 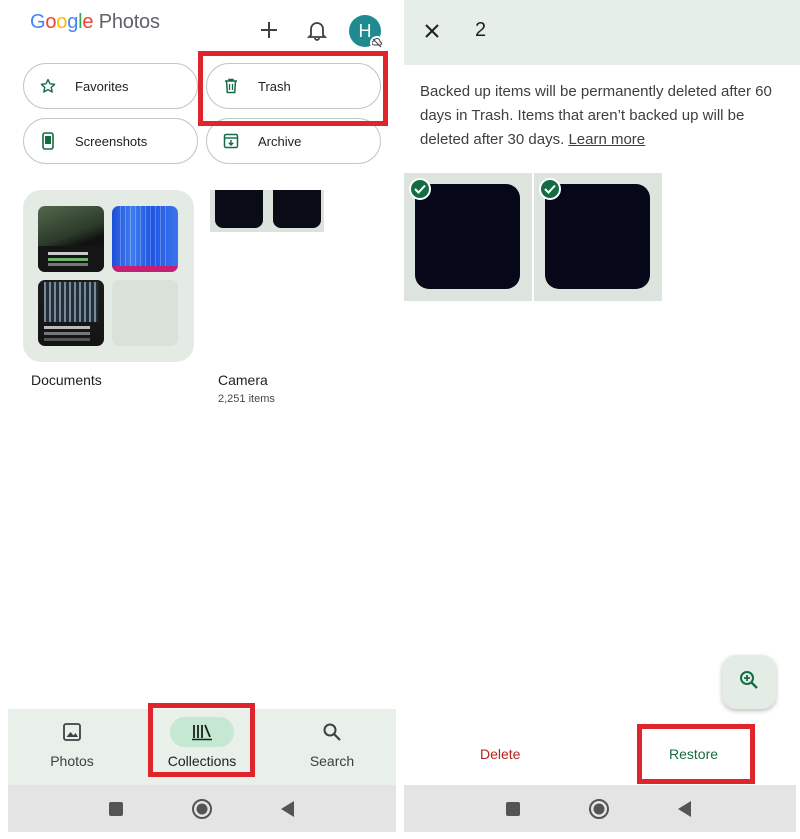 I want to click on collections-icon, so click(x=202, y=732).